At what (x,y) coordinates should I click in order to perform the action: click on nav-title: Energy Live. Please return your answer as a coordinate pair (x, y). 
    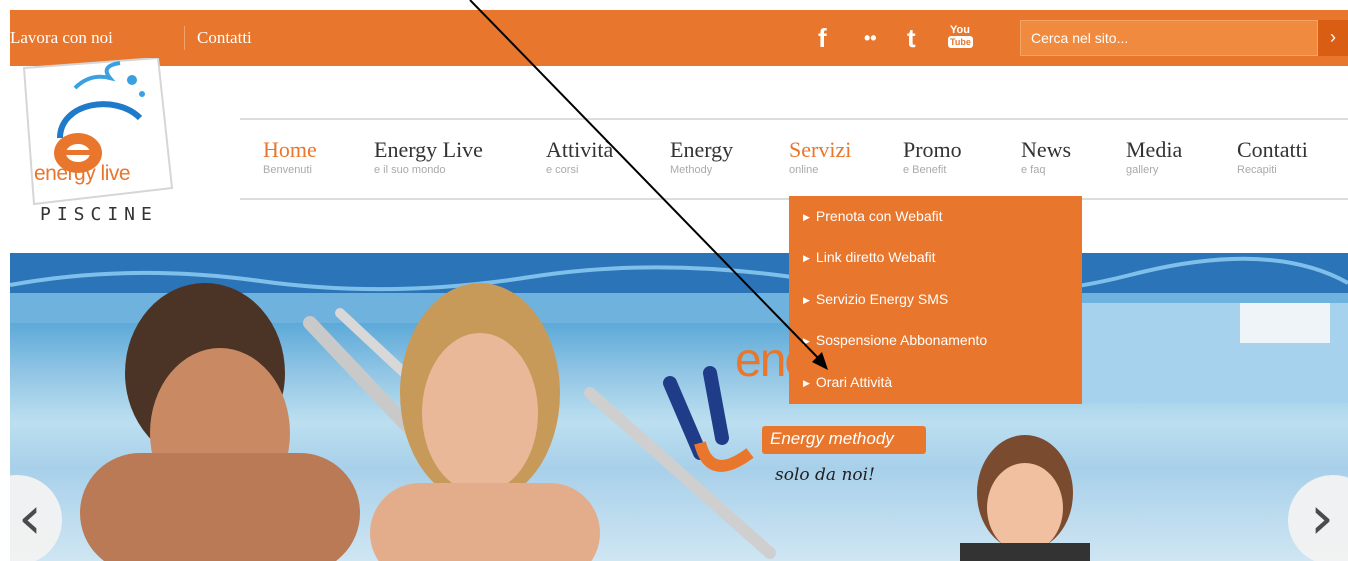
    Looking at the image, I should click on (428, 149).